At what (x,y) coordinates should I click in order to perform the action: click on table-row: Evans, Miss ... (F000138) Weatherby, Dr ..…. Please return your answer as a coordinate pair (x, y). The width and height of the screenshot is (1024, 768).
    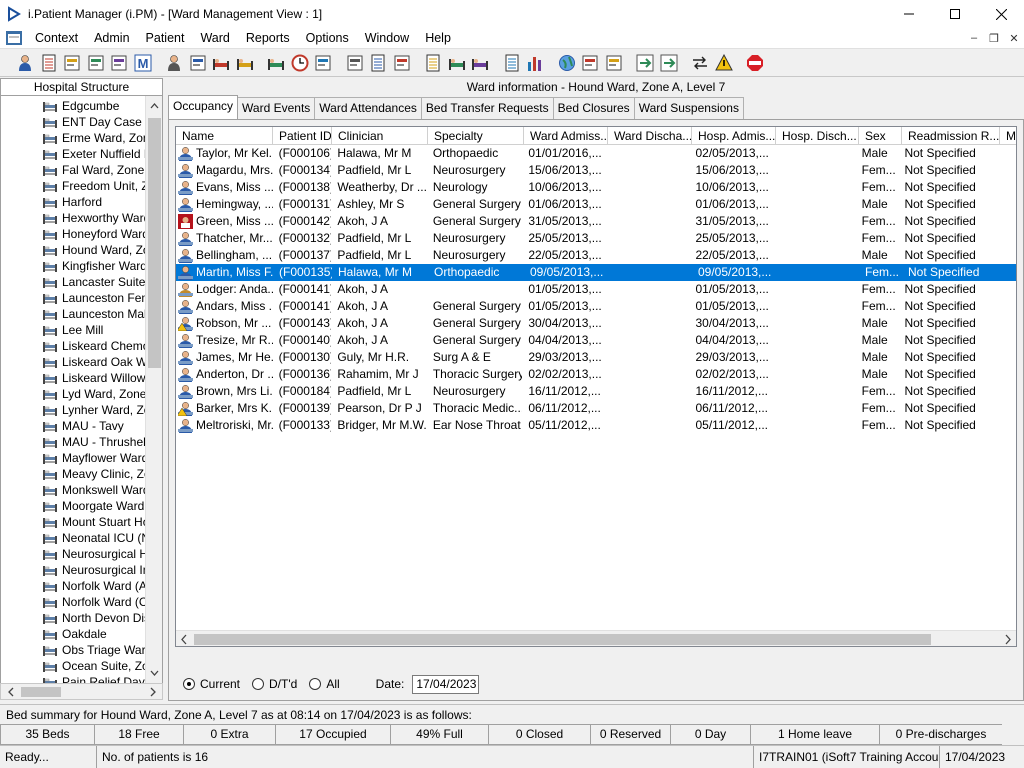
    Looking at the image, I should click on (586, 187).